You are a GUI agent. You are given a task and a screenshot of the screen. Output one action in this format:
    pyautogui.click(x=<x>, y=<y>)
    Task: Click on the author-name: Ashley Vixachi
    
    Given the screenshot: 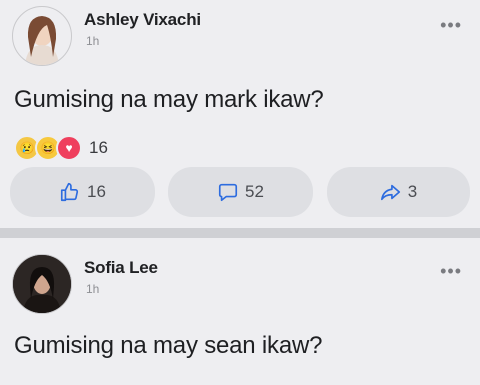 What is the action you would take?
    pyautogui.click(x=142, y=20)
    